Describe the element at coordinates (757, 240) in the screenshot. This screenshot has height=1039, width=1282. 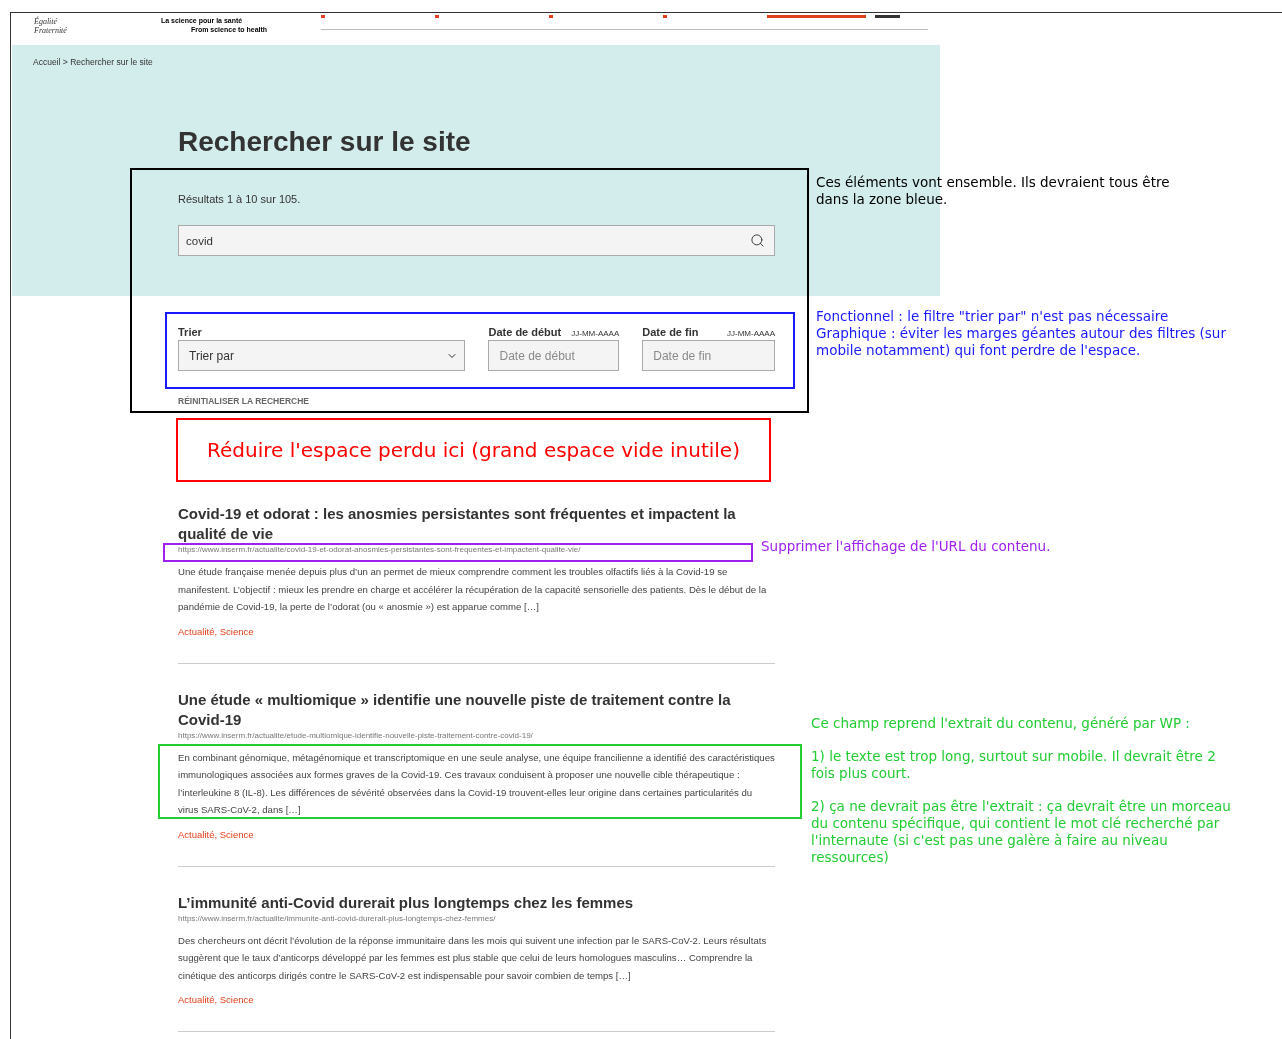
I see `search-icon` at that location.